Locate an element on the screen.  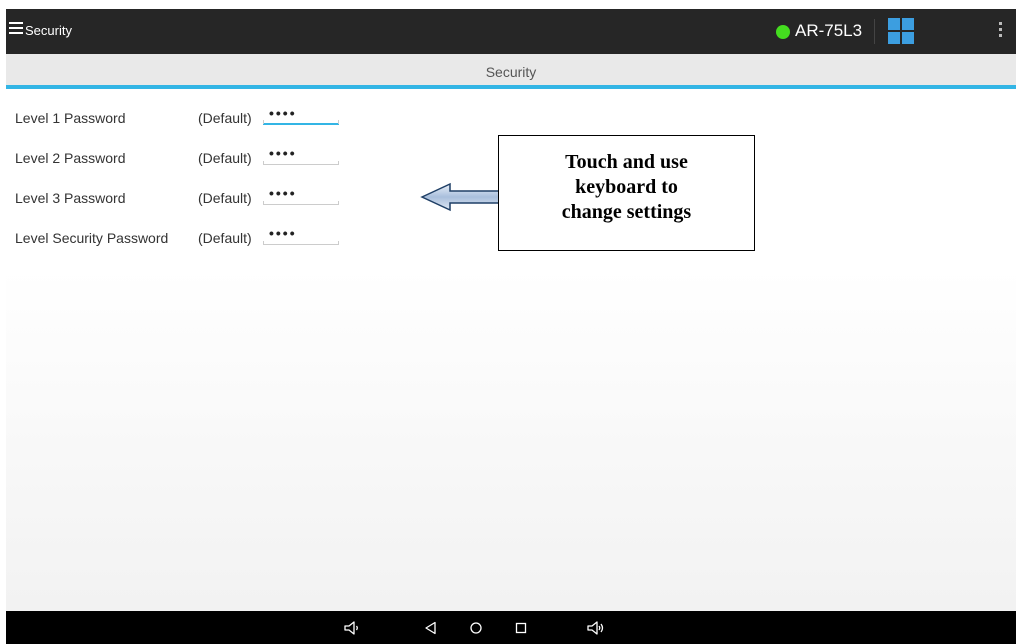
password-label: Level 3 Password is located at coordinates (70, 198).